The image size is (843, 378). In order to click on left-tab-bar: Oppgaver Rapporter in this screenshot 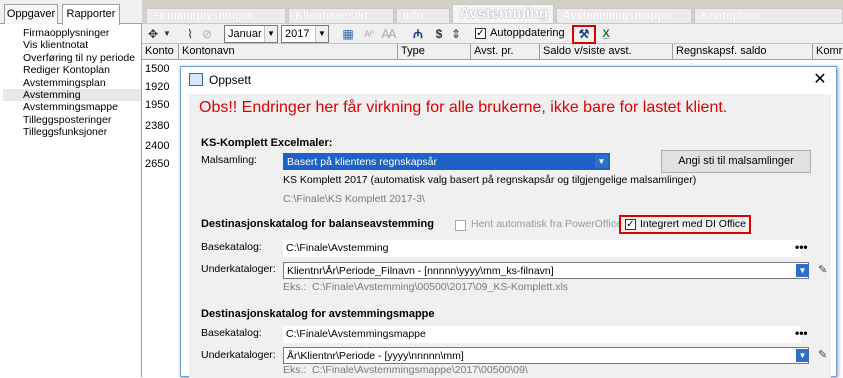, I will do `click(71, 12)`.